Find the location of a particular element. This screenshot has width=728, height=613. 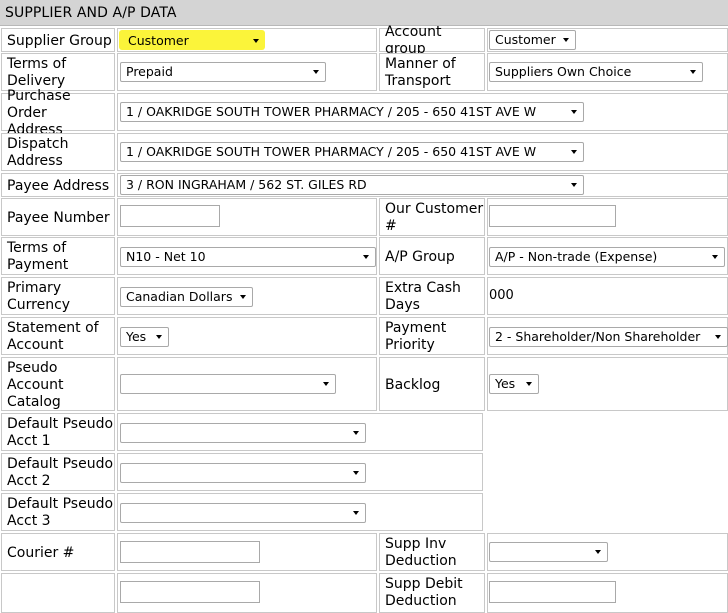

our-customer-no-label-line1: Our Customer is located at coordinates (434, 209).